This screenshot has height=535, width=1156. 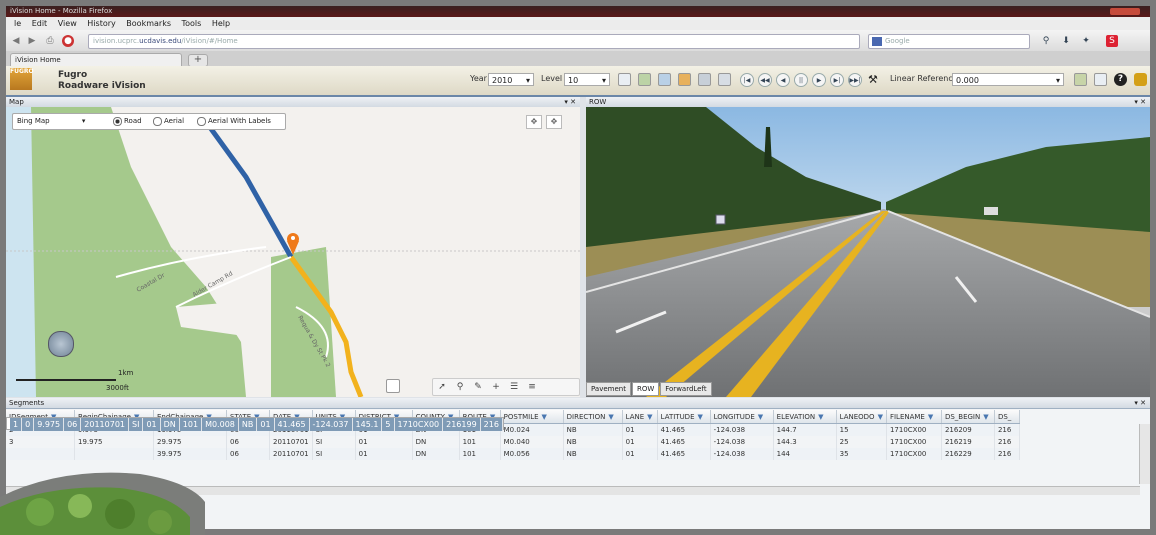 I want to click on window-title: iVision Home - Mozilla Firefox, so click(x=61, y=11).